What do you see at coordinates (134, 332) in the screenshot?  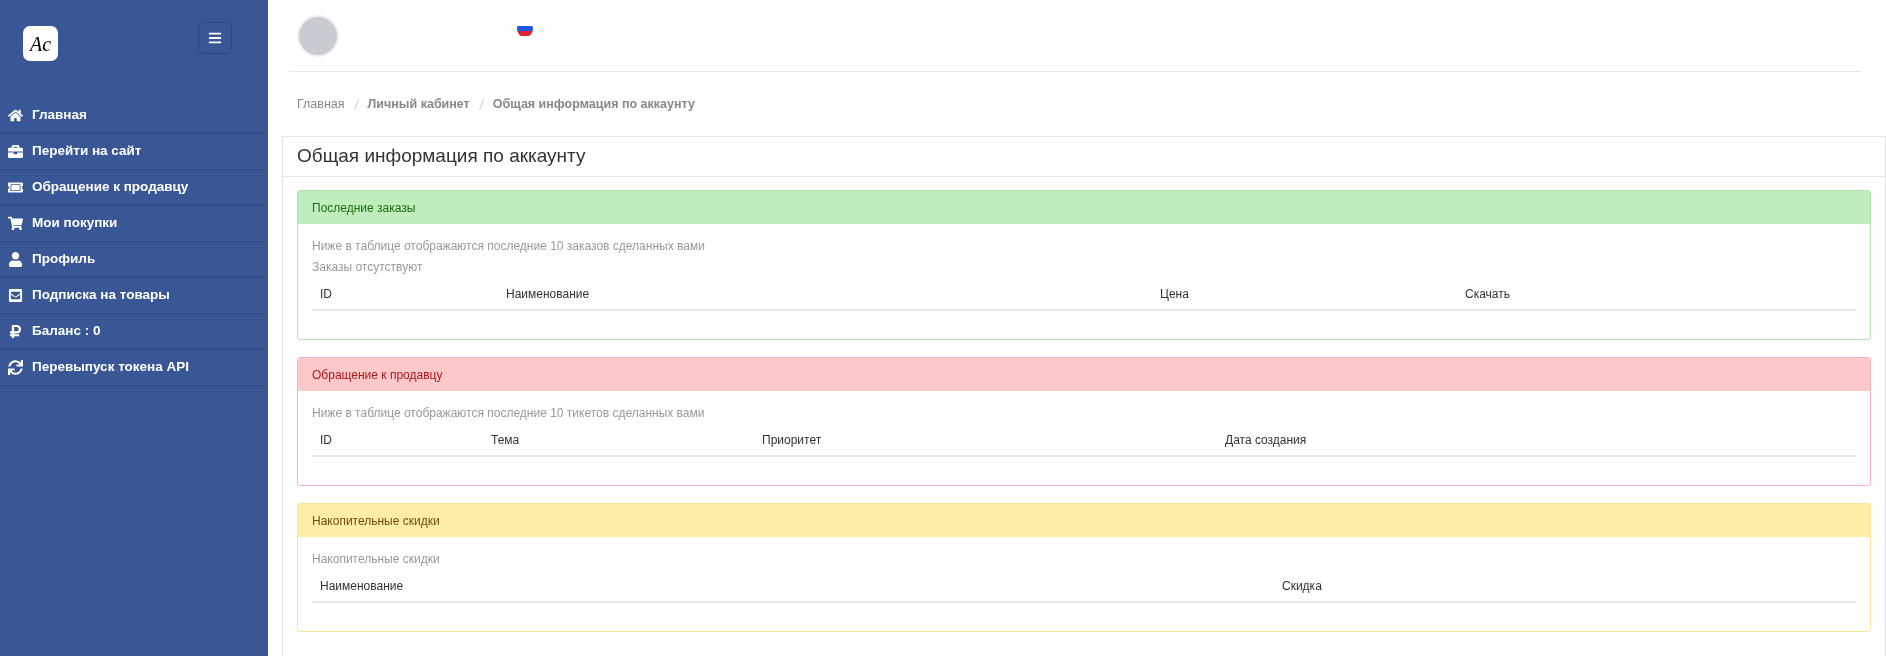 I see `sidebar-item: Баланс : 0` at bounding box center [134, 332].